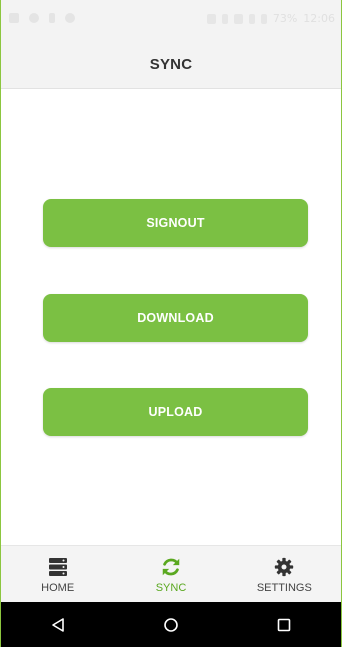 The height and width of the screenshot is (647, 342). What do you see at coordinates (14, 18) in the screenshot?
I see `notification-icon` at bounding box center [14, 18].